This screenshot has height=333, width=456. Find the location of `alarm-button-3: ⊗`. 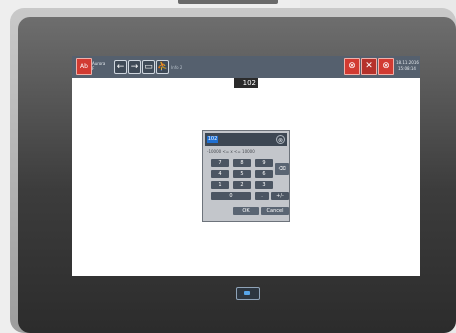

alarm-button-3: ⊗ is located at coordinates (386, 66).